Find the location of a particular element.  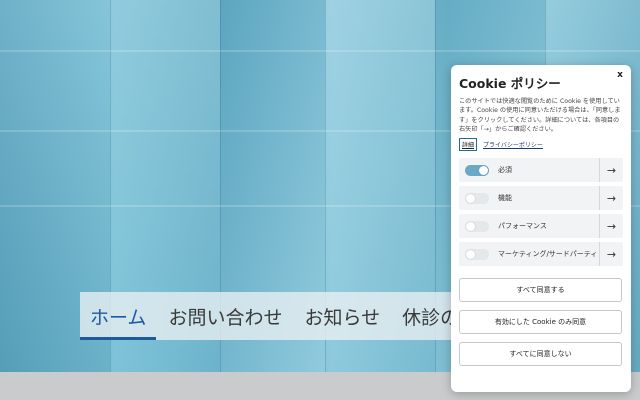

main-nav: ホーム お問い合わせ お知らせ 休診の is located at coordinates (270, 316).